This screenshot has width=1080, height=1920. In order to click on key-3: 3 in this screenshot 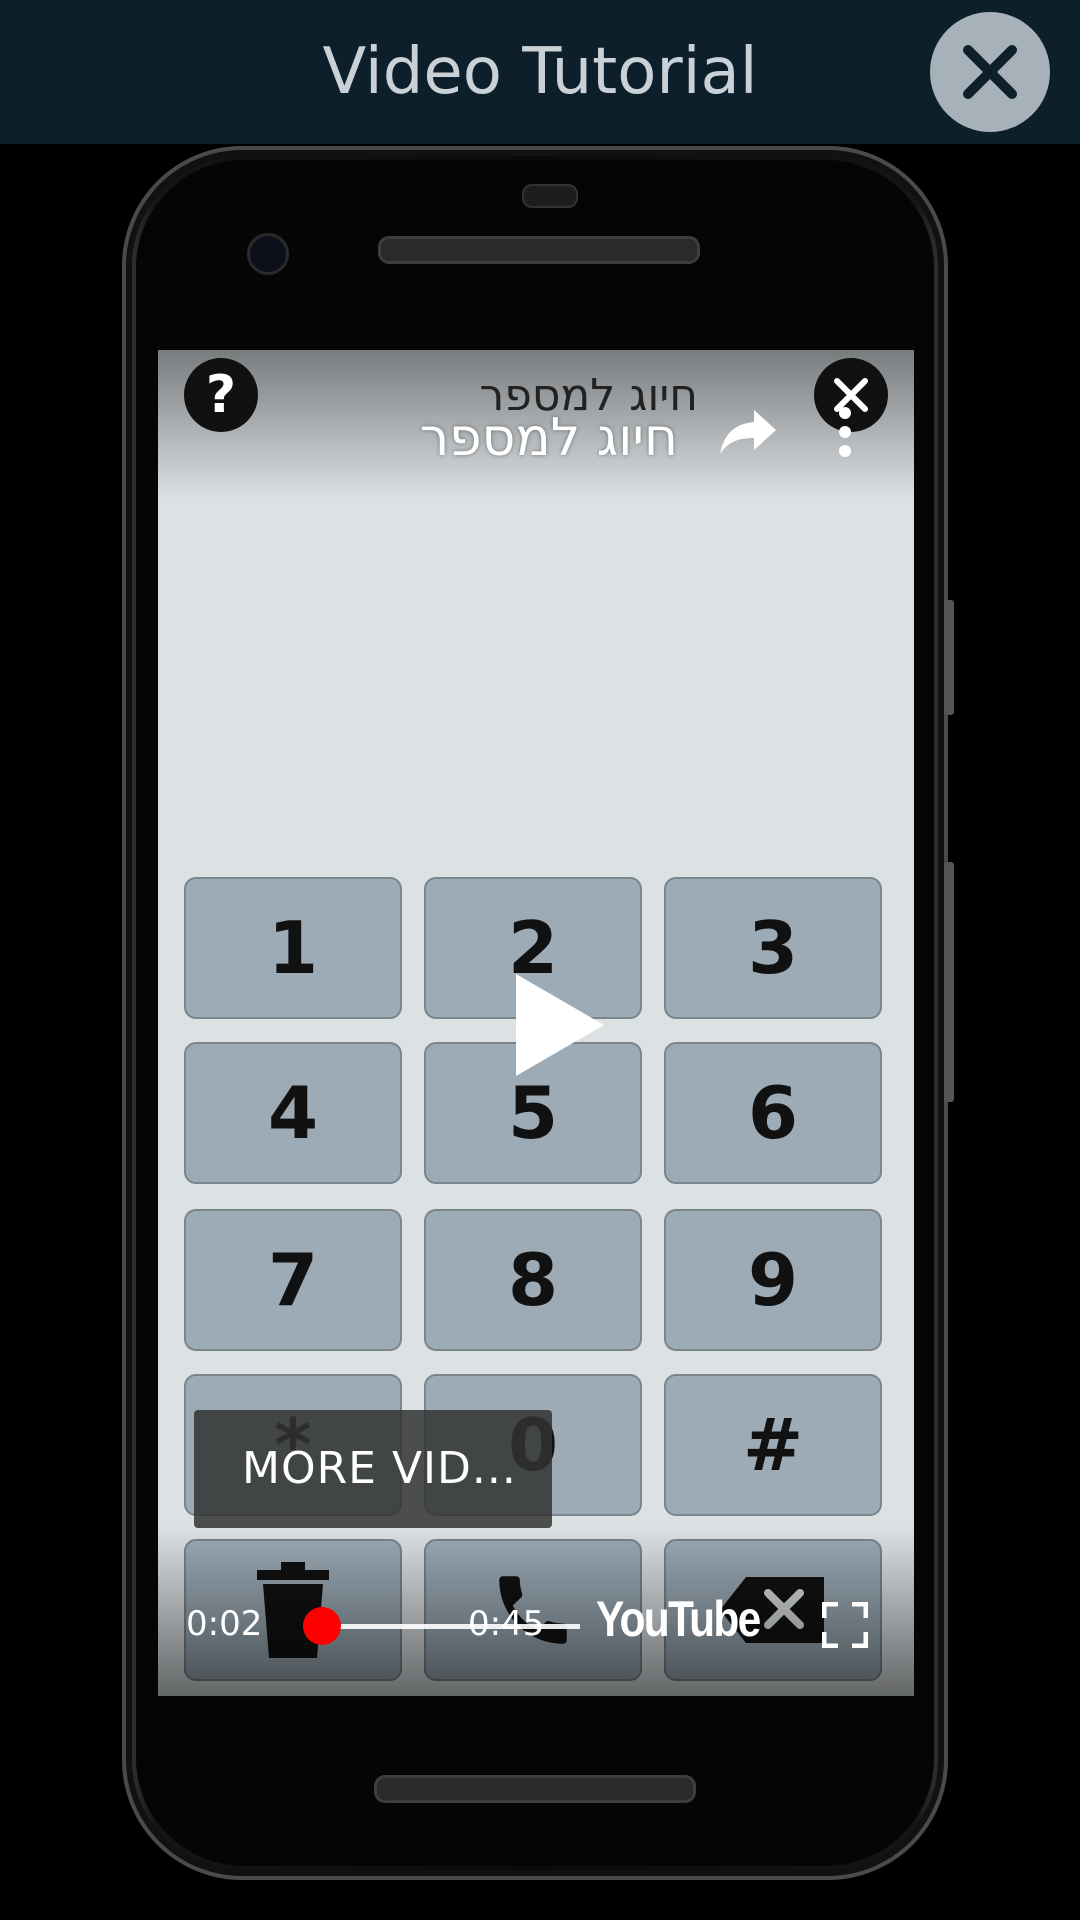, I will do `click(773, 948)`.